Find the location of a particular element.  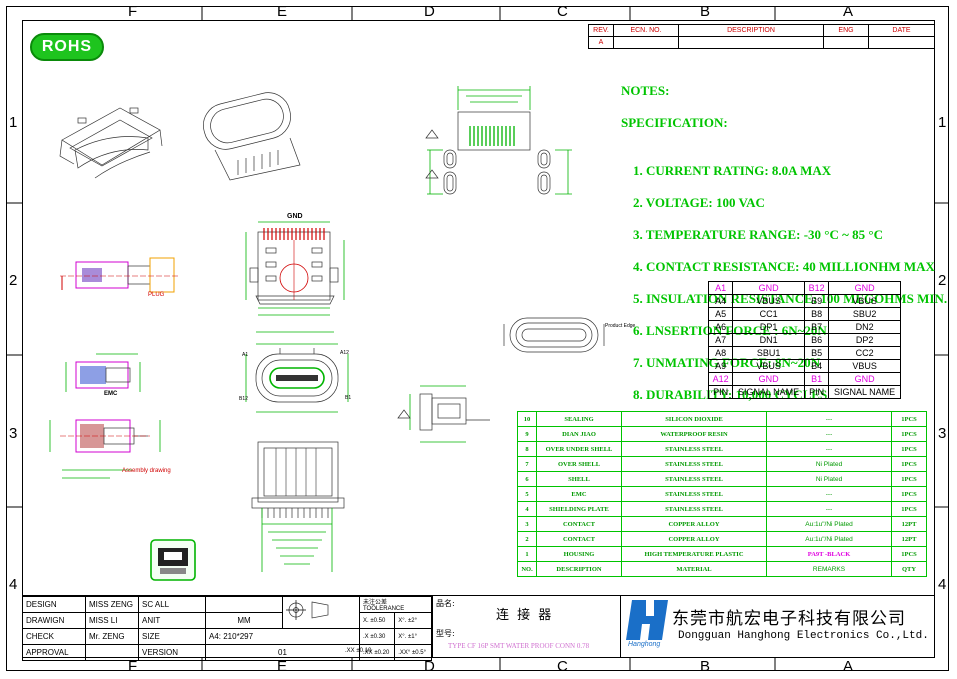

name-value: 连 接 器 is located at coordinates (525, 615).